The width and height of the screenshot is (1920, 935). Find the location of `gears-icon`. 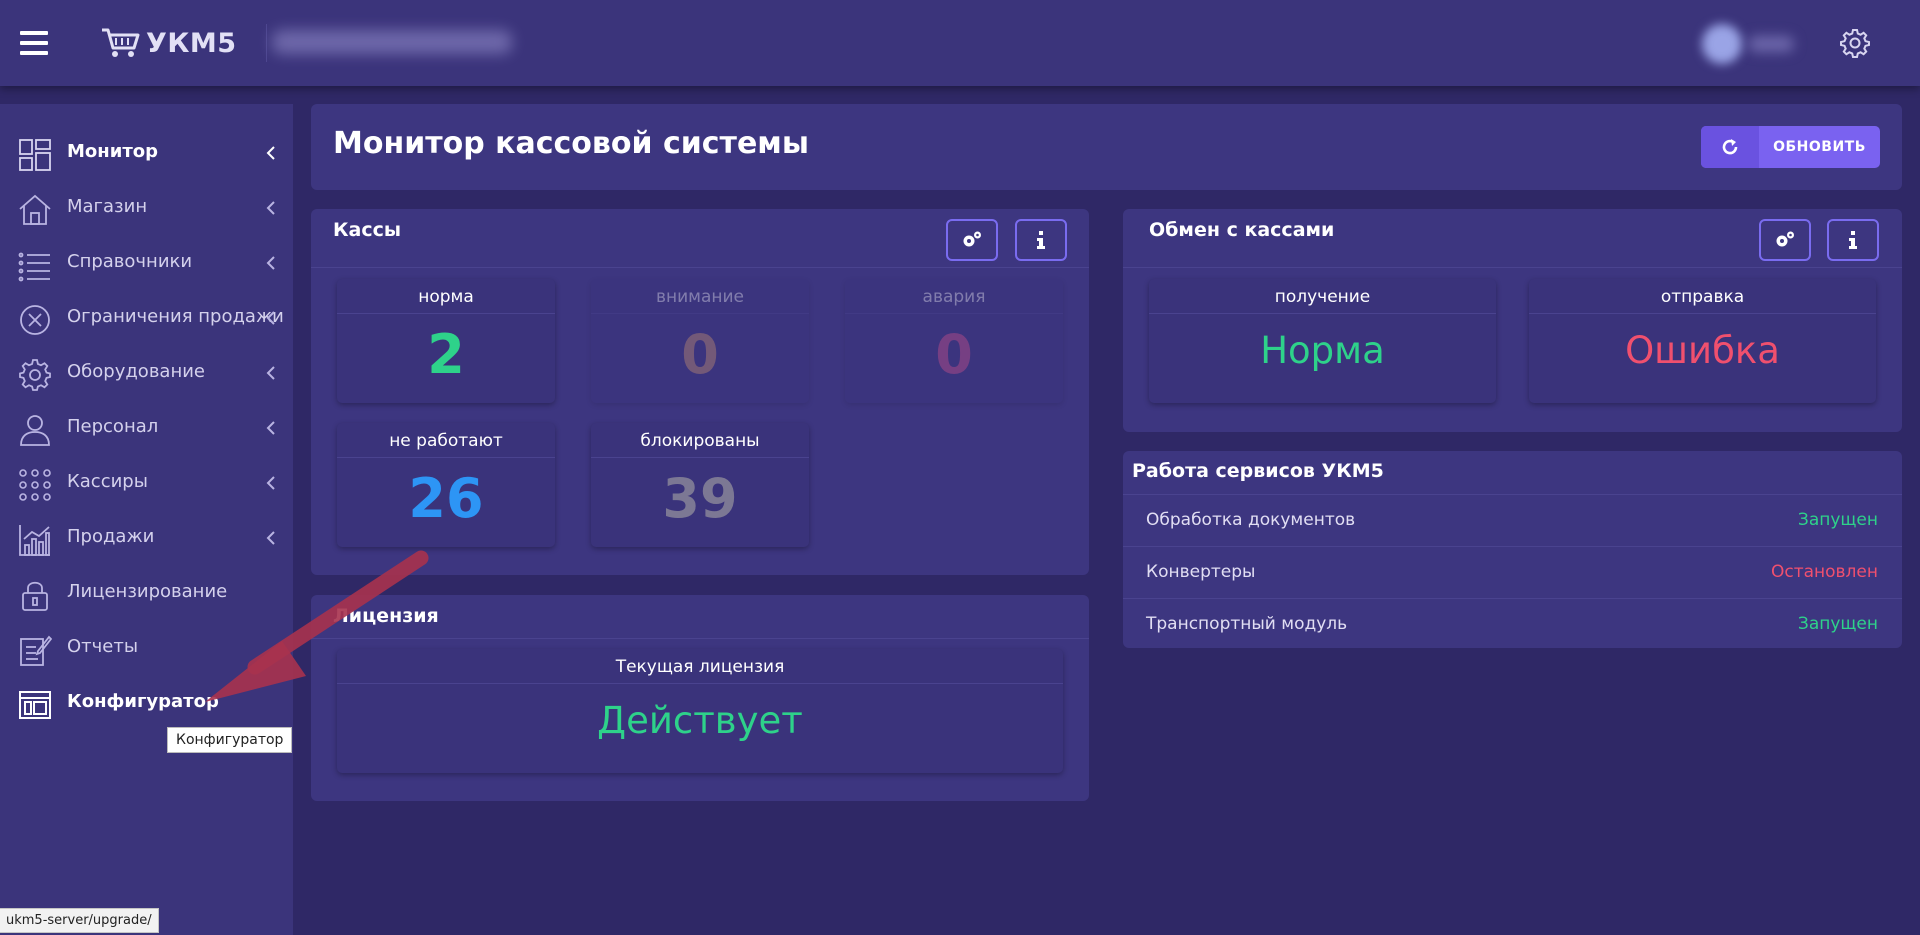

gears-icon is located at coordinates (972, 239).